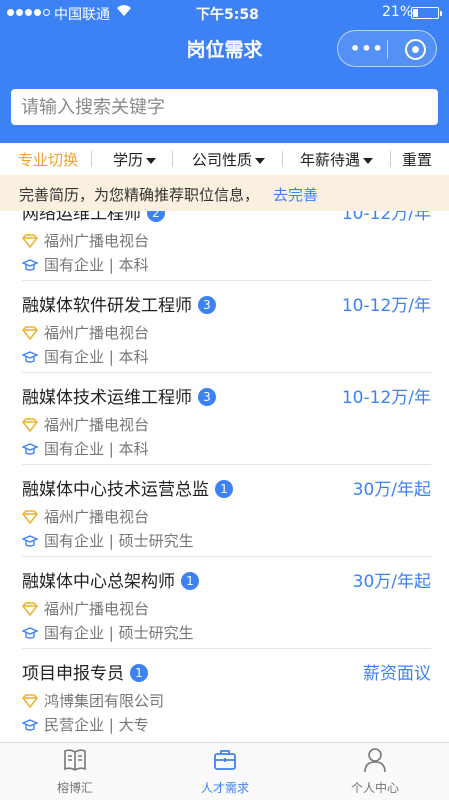 The height and width of the screenshot is (800, 449). I want to click on mini-program-capsule: •••, so click(387, 48).